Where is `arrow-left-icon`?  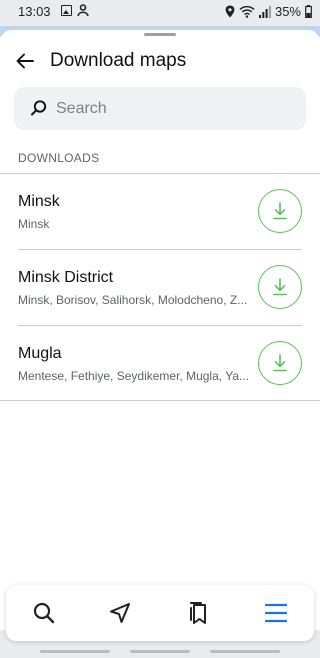 arrow-left-icon is located at coordinates (25, 61).